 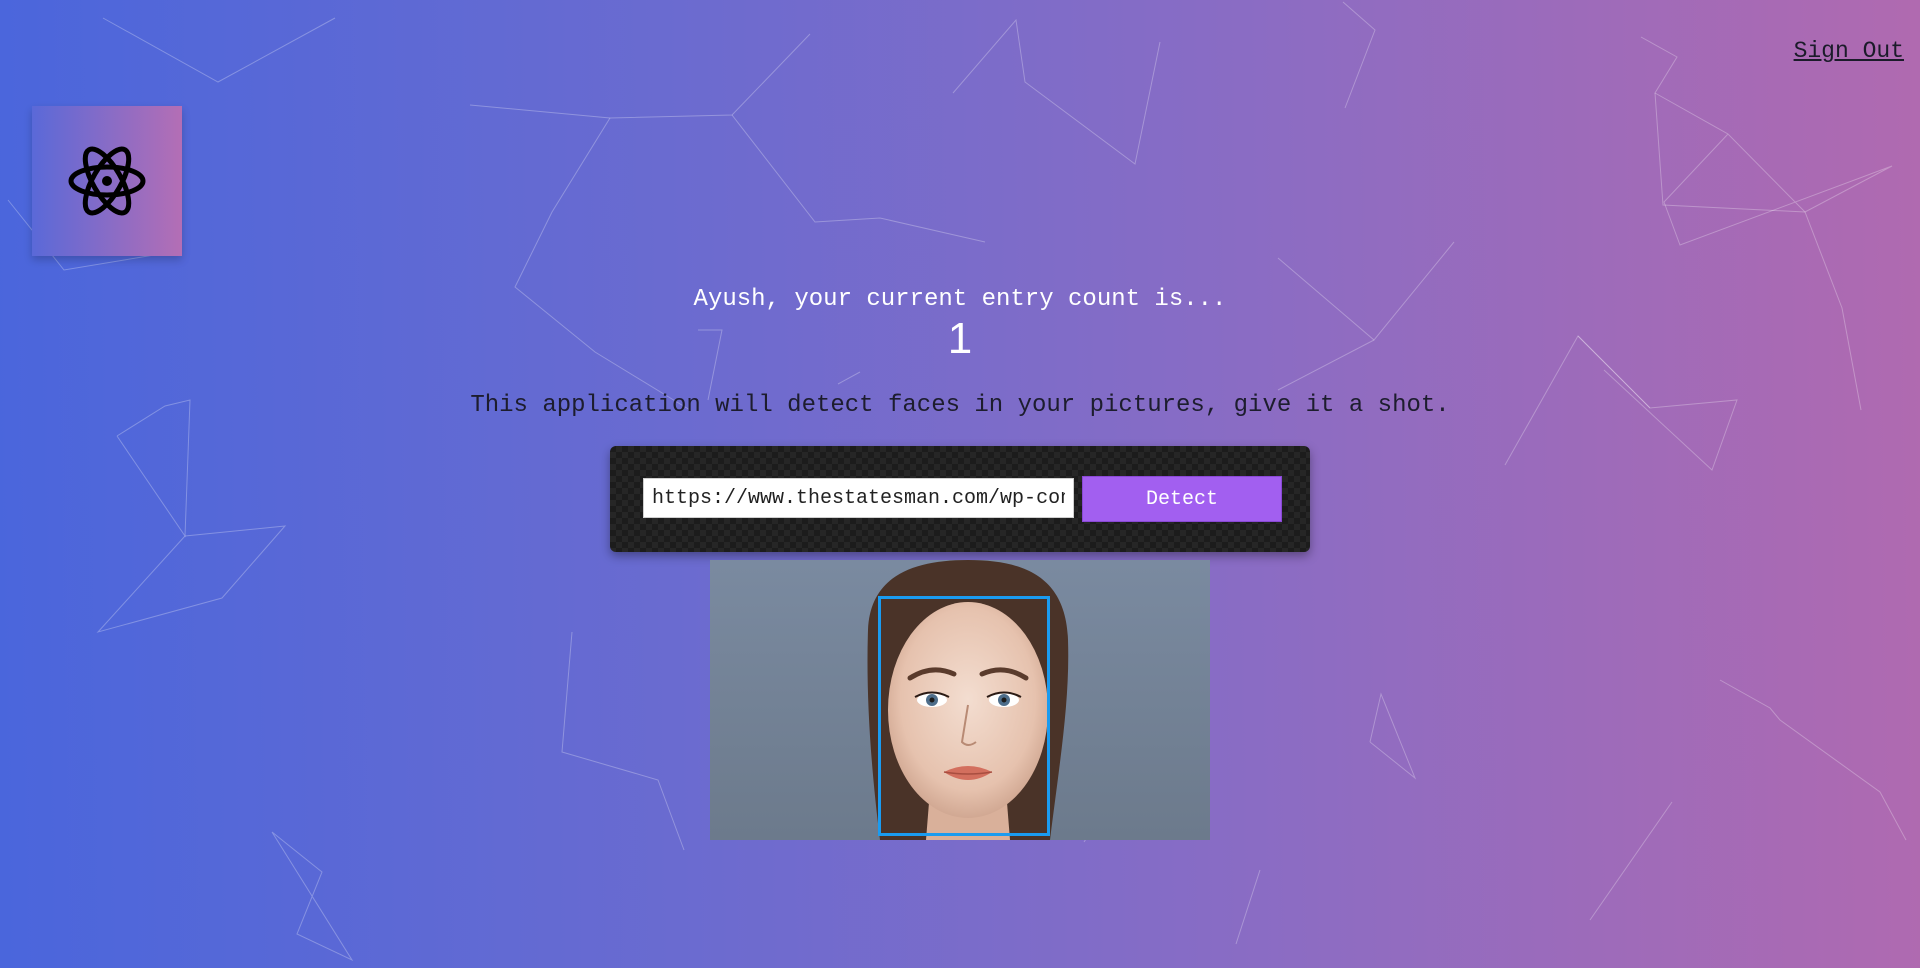 I want to click on image-url-form: Detect, so click(x=960, y=499).